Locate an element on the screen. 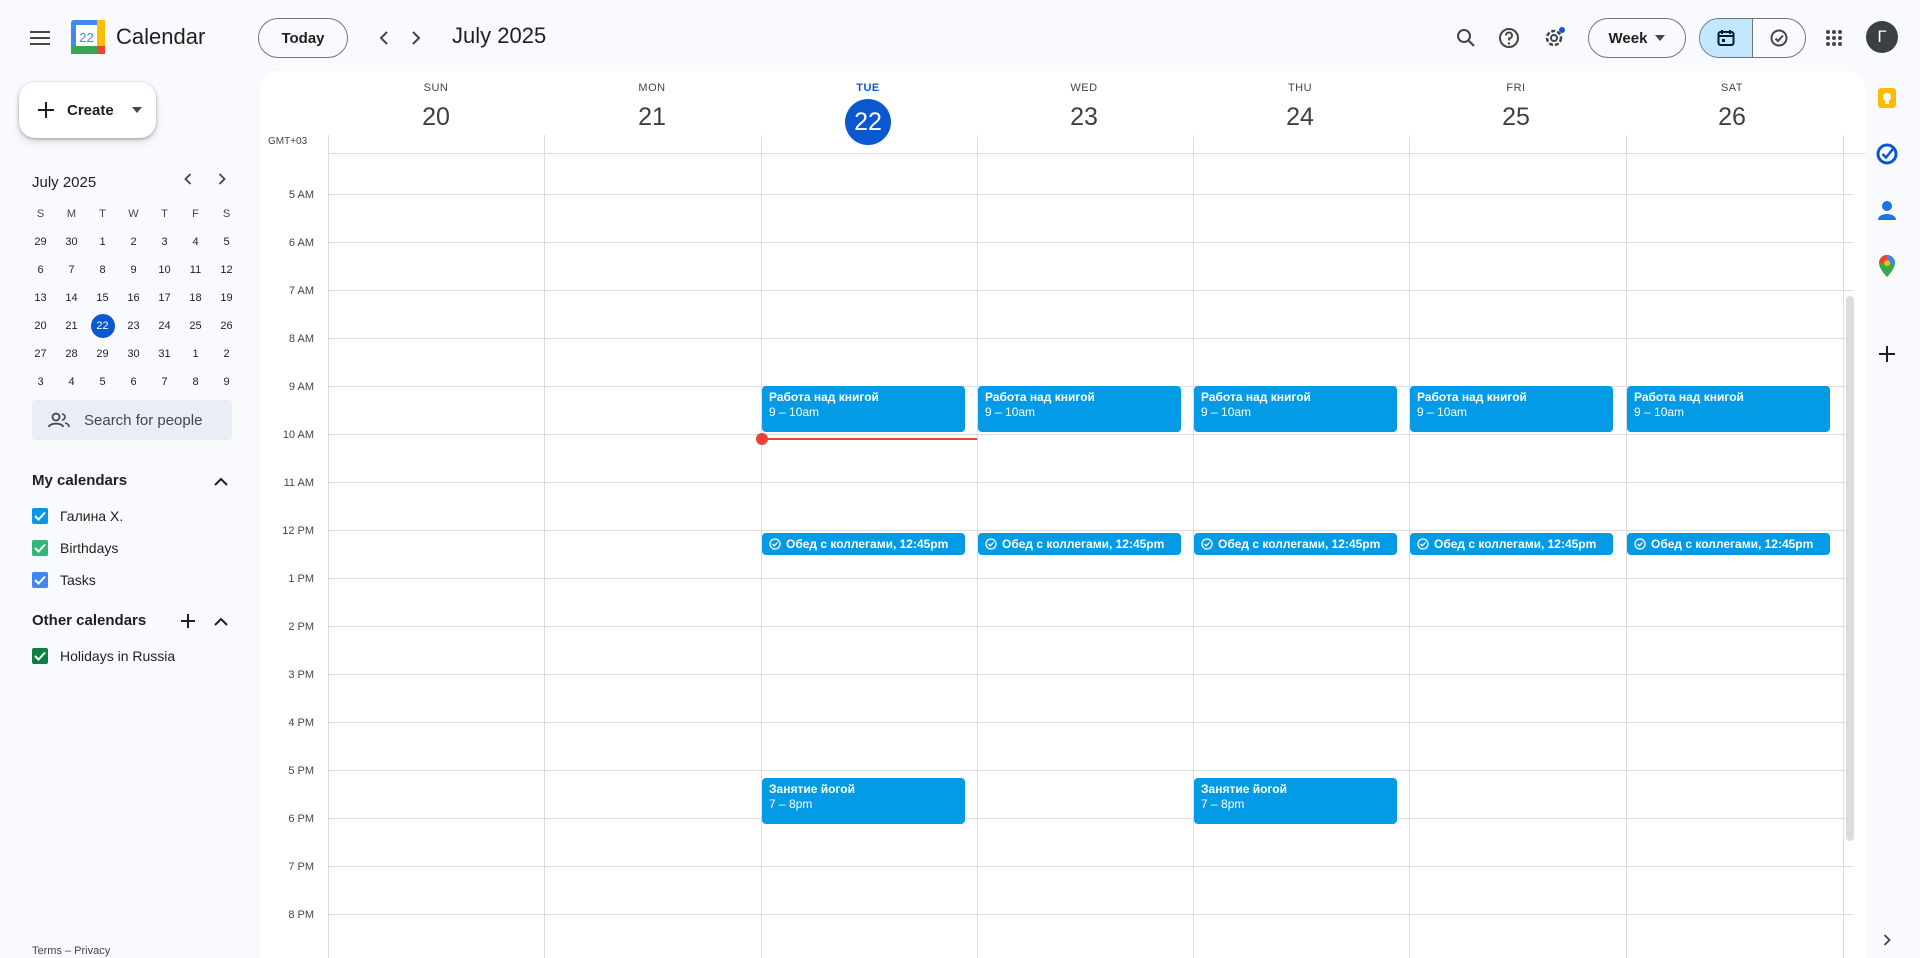 This screenshot has height=958, width=1920. day-number: 24 is located at coordinates (1300, 117).